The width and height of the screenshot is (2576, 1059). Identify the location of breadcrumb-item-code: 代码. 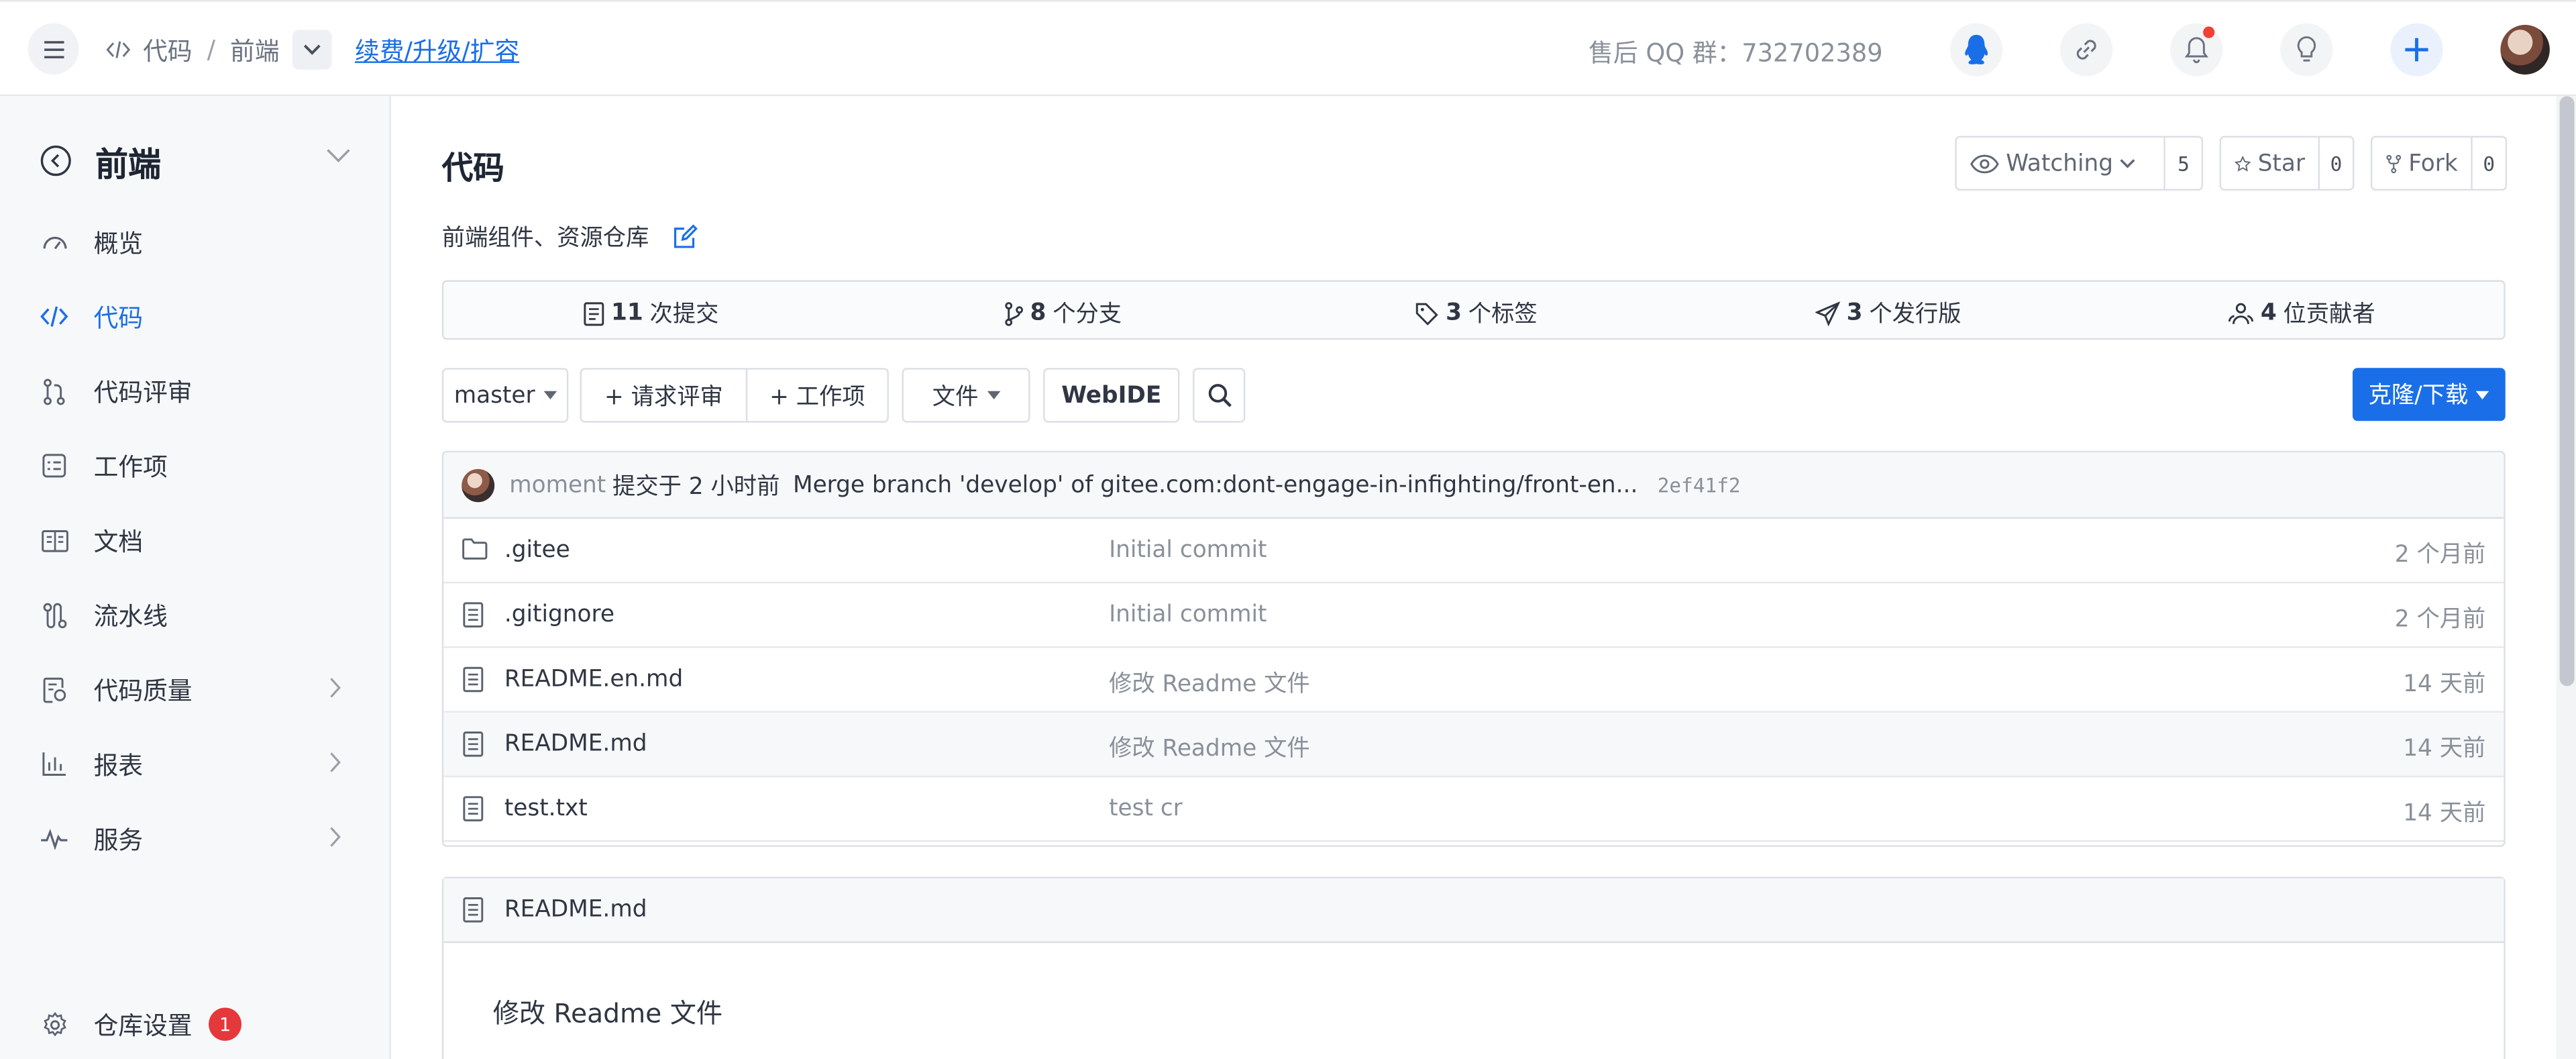
(168, 49).